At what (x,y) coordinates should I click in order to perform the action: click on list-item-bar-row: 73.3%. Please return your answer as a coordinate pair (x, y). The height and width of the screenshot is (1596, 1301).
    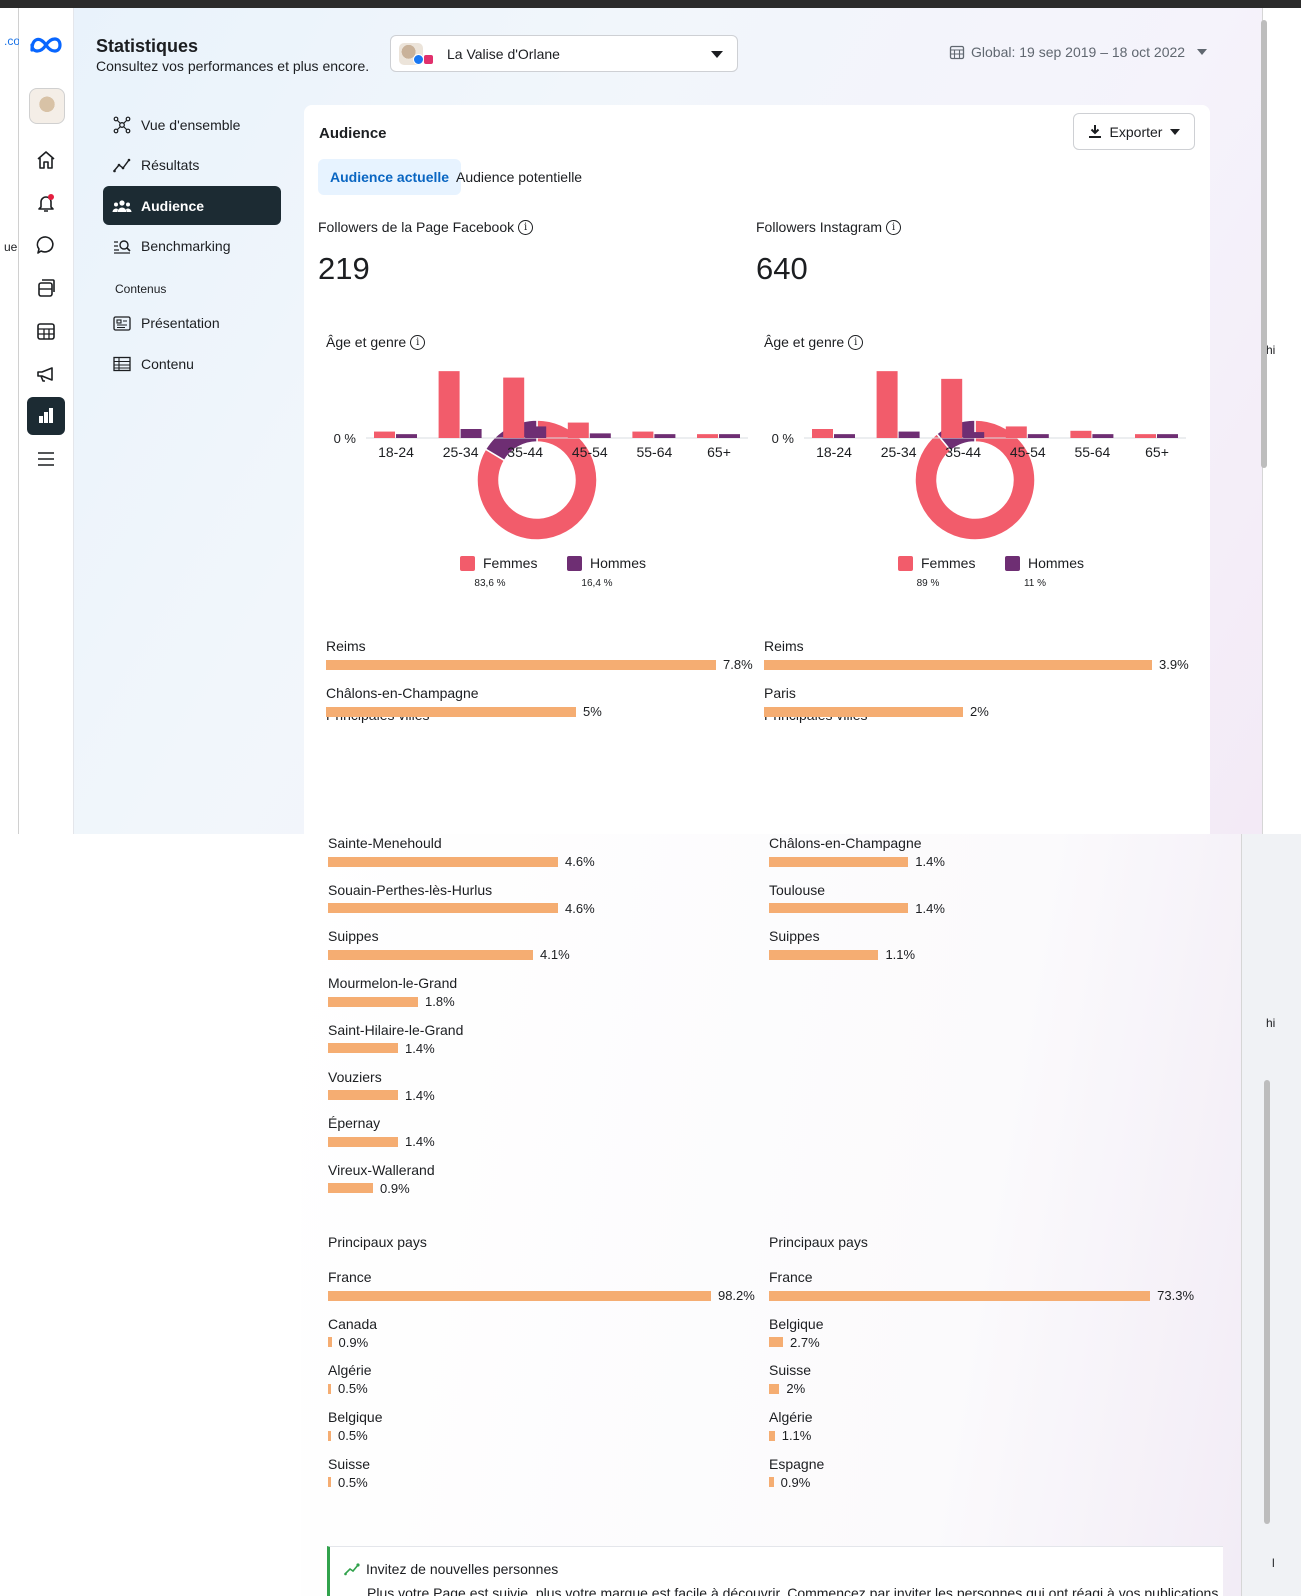
    Looking at the image, I should click on (981, 1295).